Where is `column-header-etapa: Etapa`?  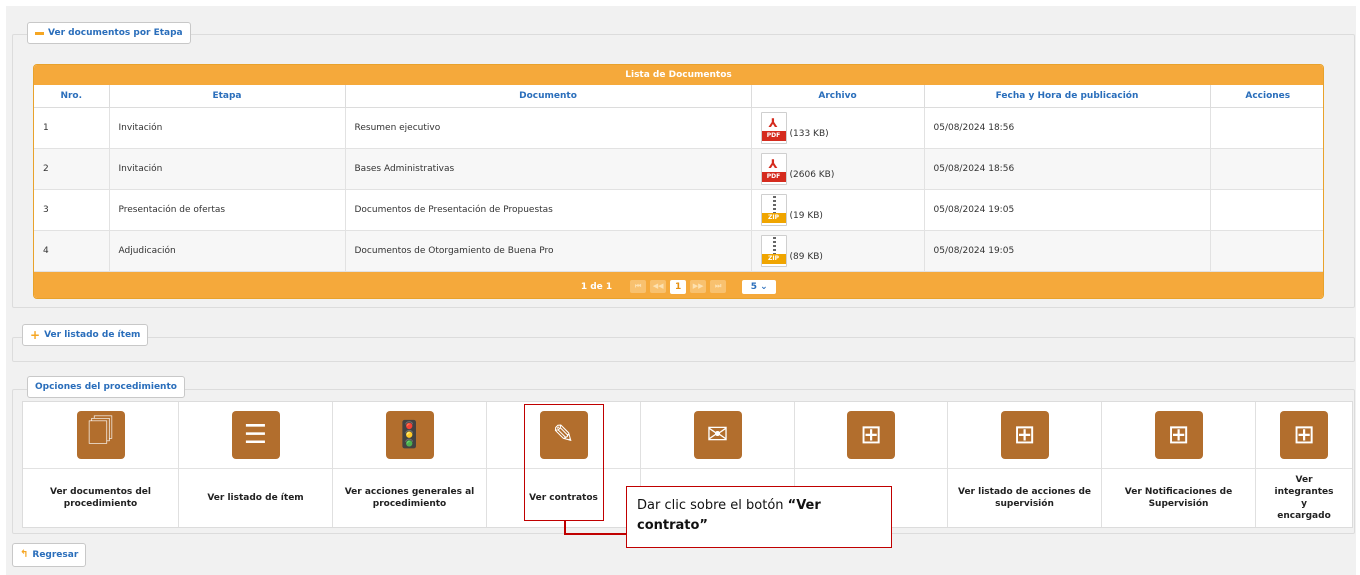 column-header-etapa: Etapa is located at coordinates (227, 96).